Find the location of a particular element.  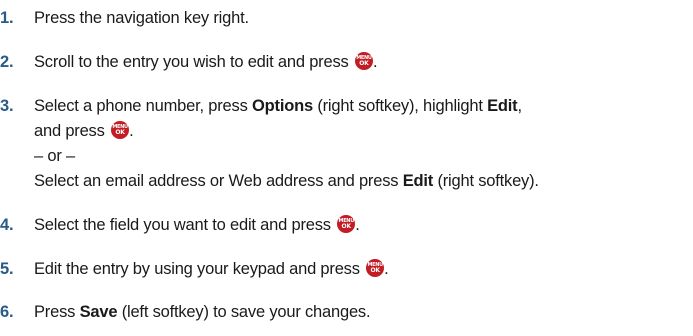

step-text: (right softkey), highlight is located at coordinates (400, 106).